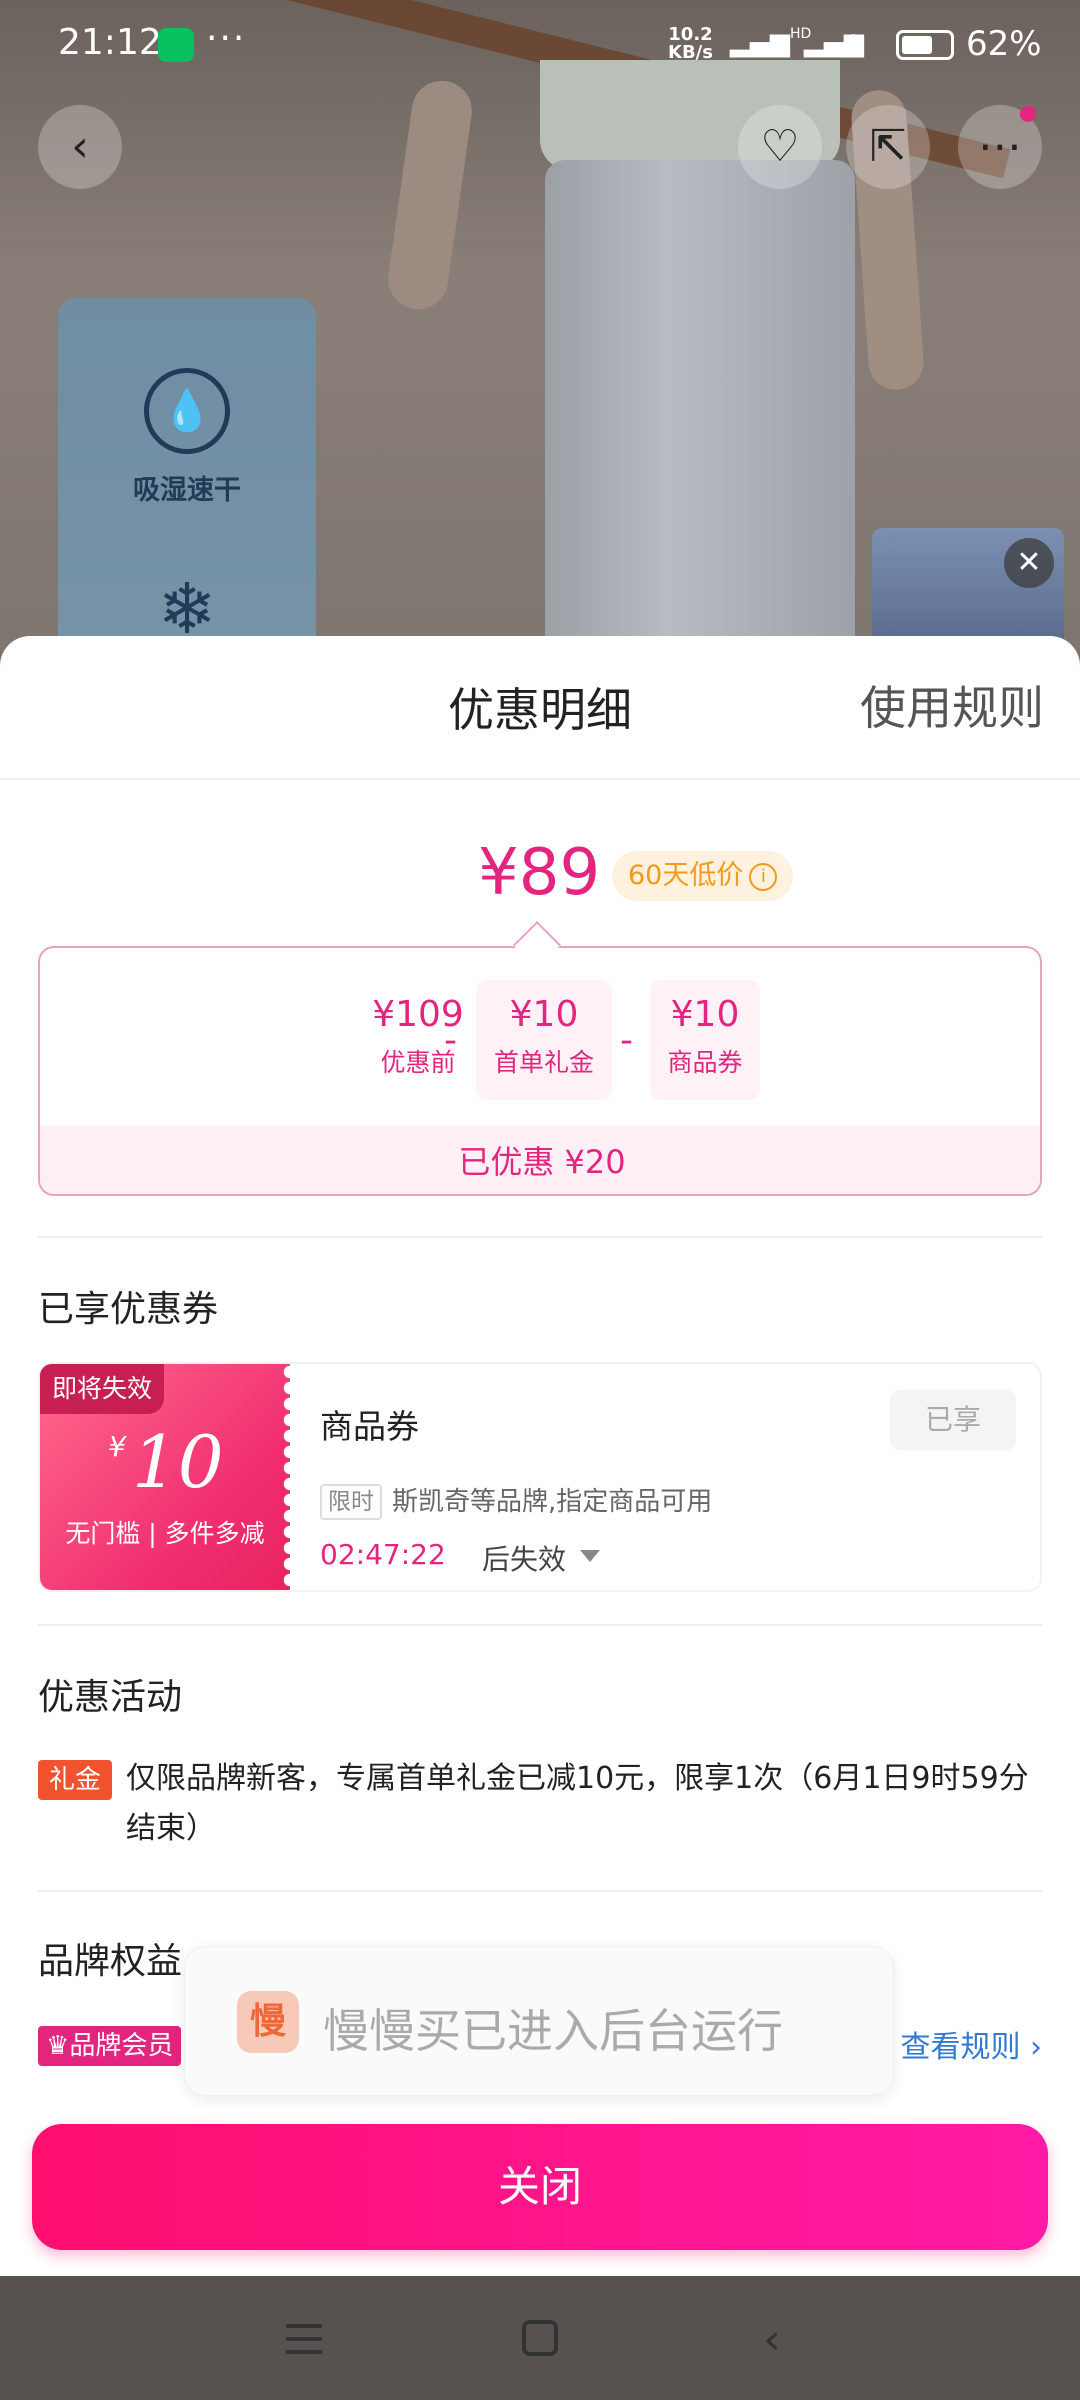 This screenshot has width=1080, height=2400. What do you see at coordinates (418, 1014) in the screenshot?
I see `original-price-amount: ¥109` at bounding box center [418, 1014].